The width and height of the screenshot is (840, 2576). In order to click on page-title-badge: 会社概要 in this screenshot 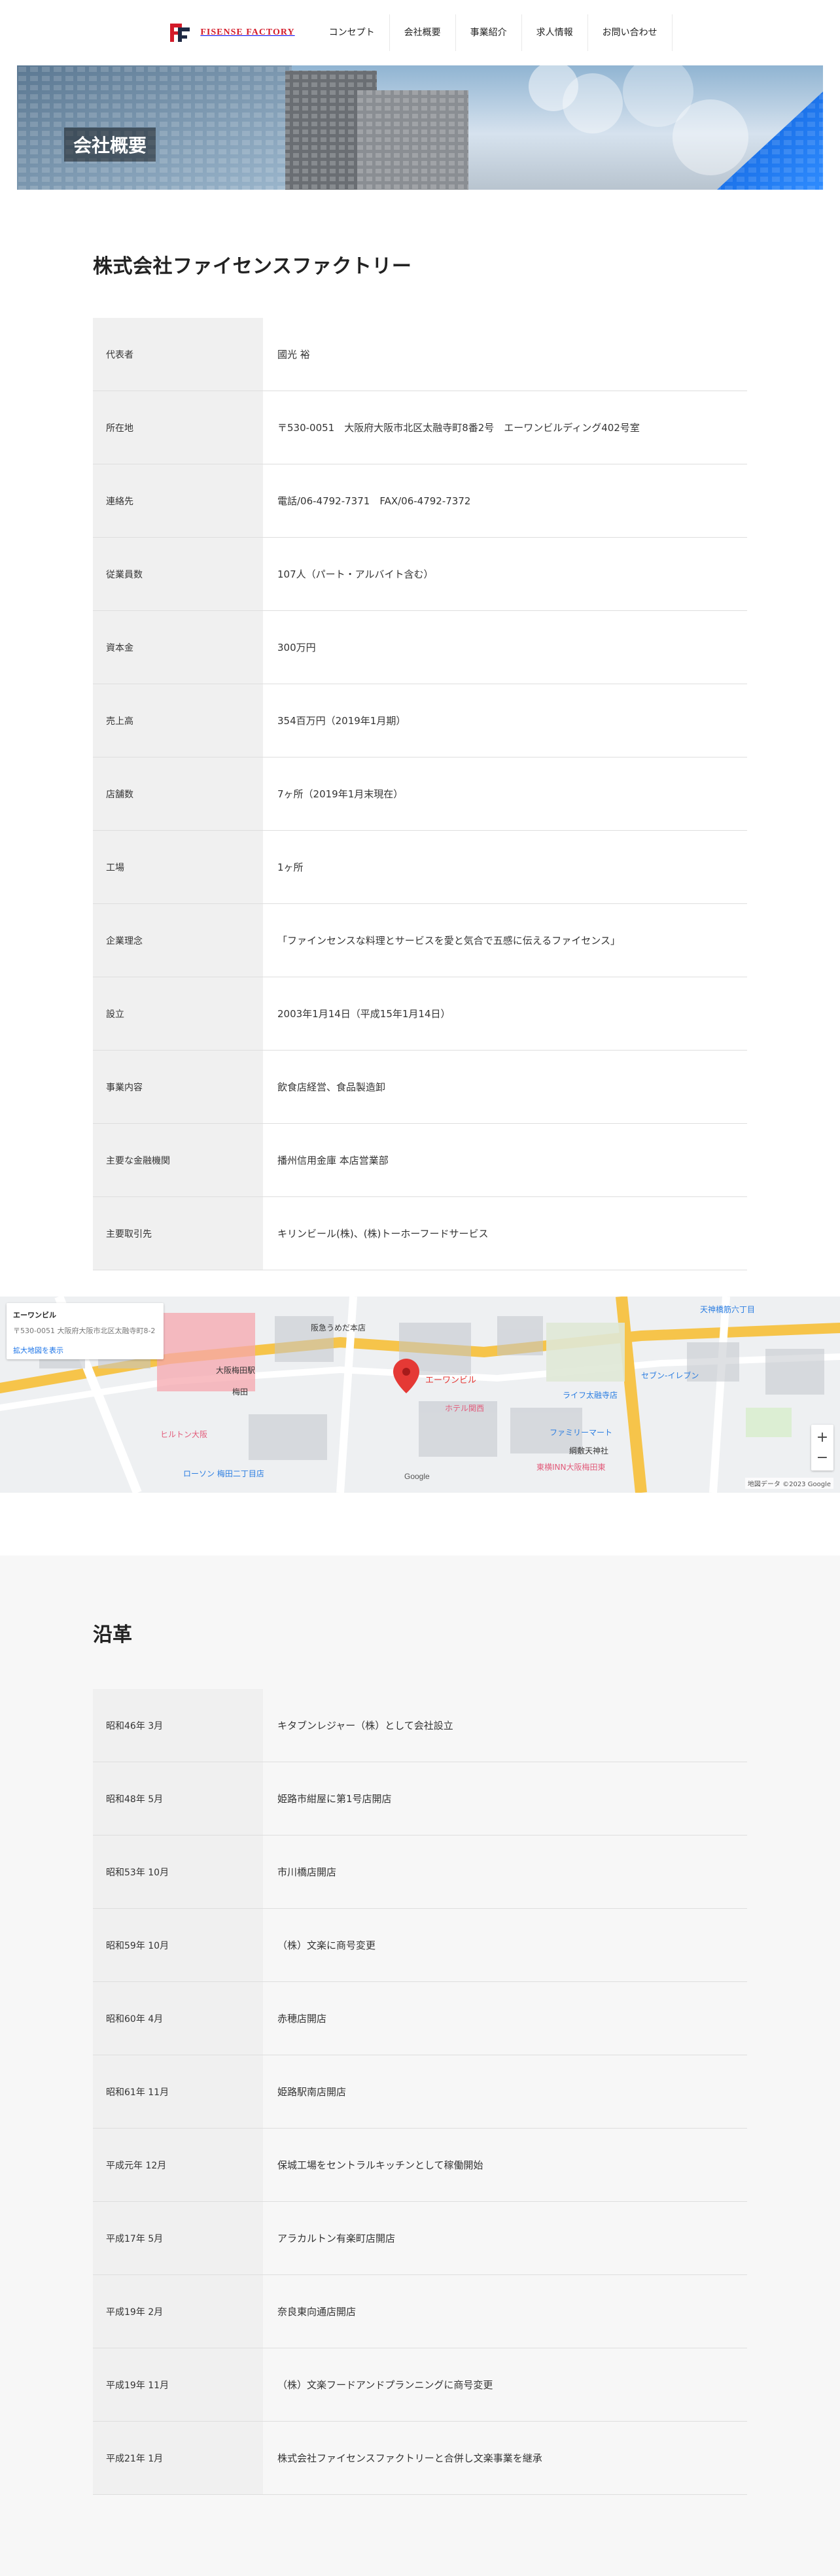, I will do `click(110, 145)`.